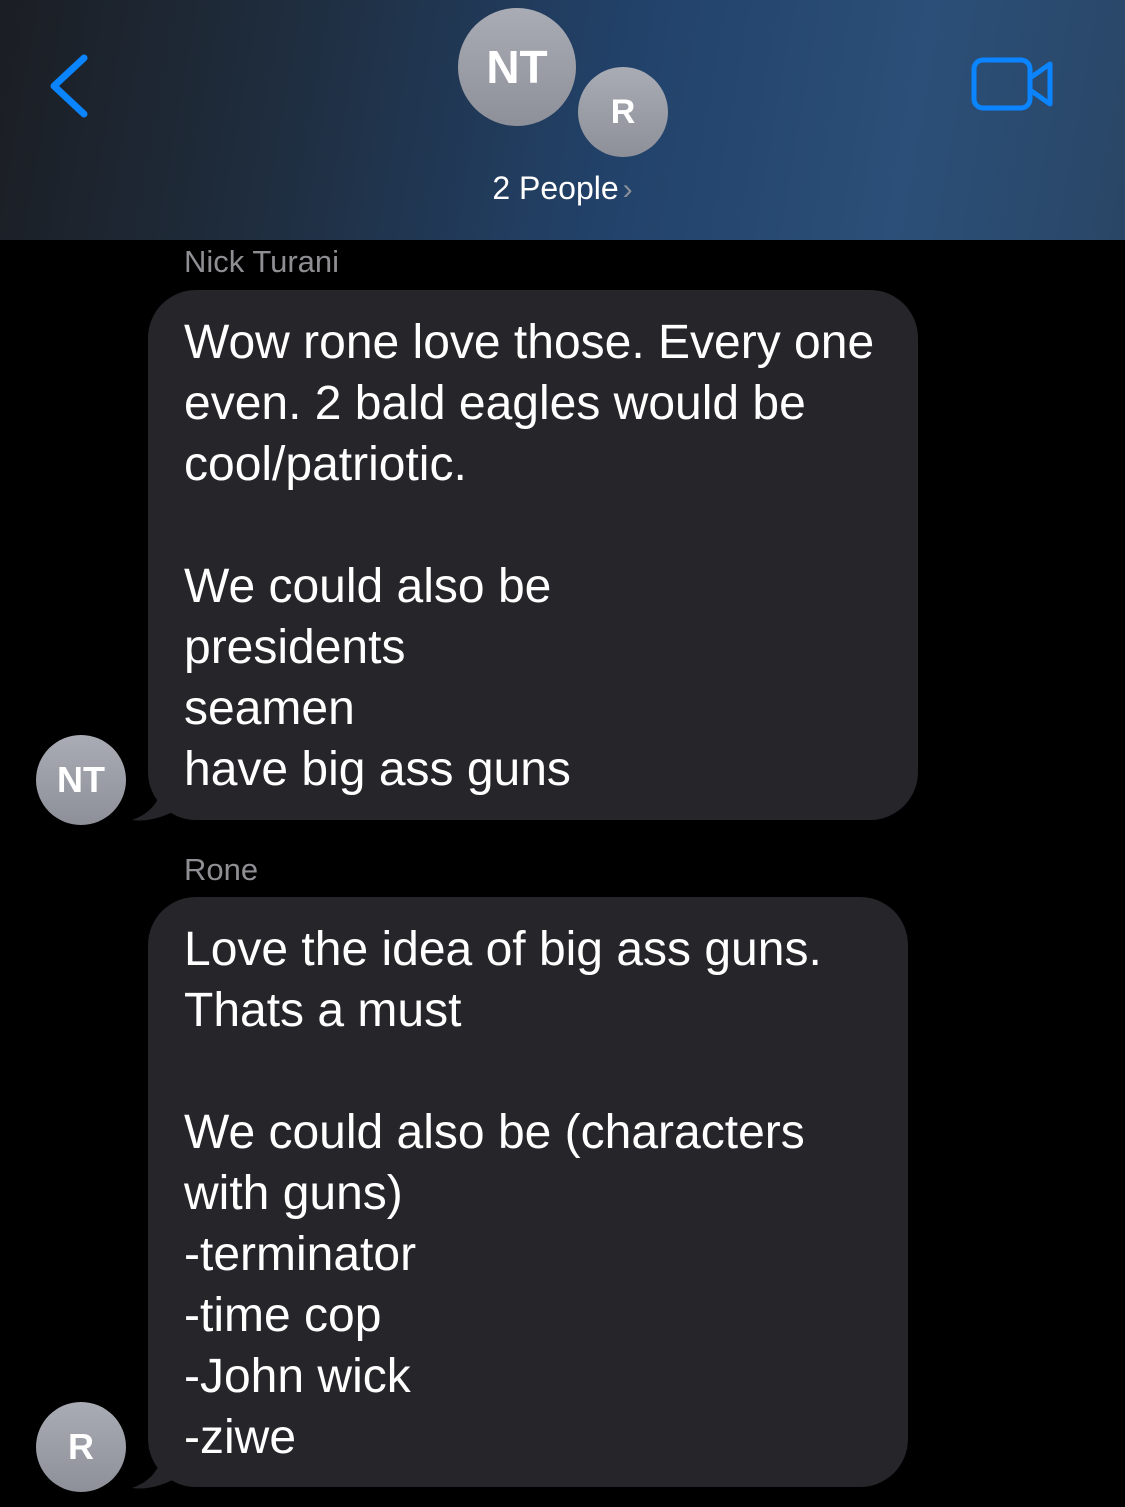 Image resolution: width=1125 pixels, height=1507 pixels. I want to click on video-call-button, so click(1014, 84).